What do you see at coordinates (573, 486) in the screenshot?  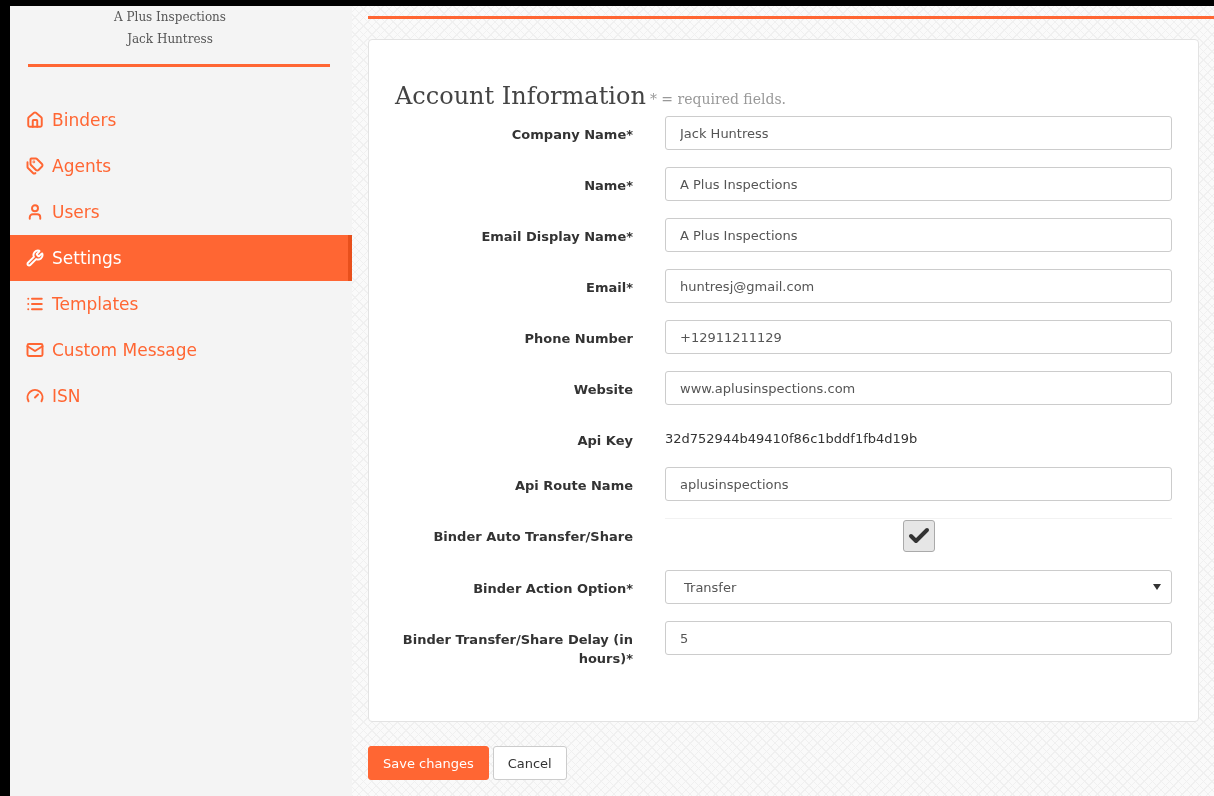 I see `field-label: Api Route Name` at bounding box center [573, 486].